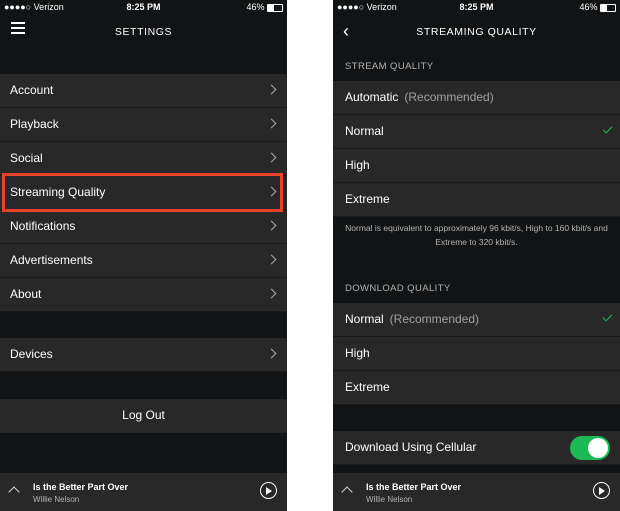 The height and width of the screenshot is (511, 620). Describe the element at coordinates (476, 132) in the screenshot. I see `stream-option-normal: Normal` at that location.